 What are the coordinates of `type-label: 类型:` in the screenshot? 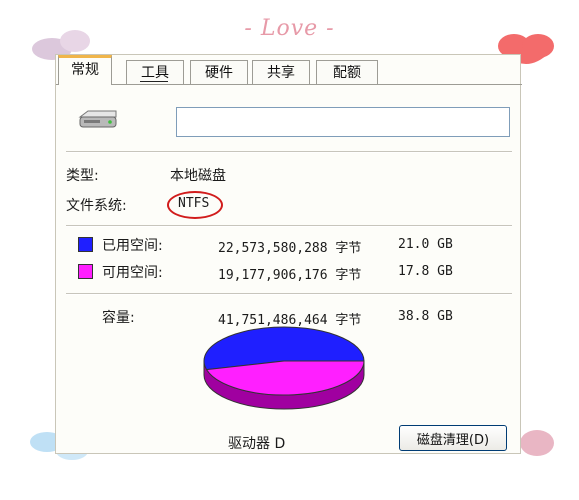 It's located at (82, 176).